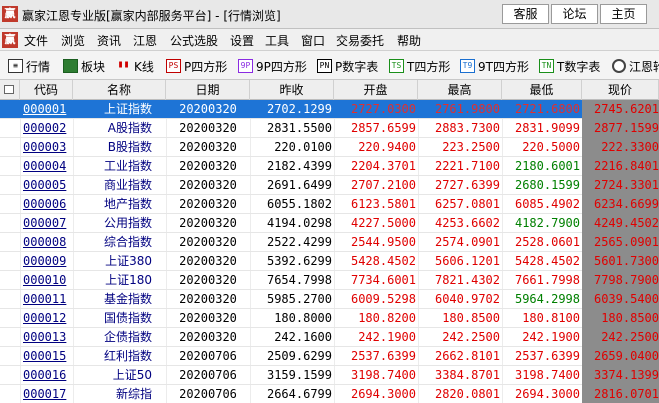 This screenshot has height=403, width=659. I want to click on p-table-icon: PN, so click(324, 66).